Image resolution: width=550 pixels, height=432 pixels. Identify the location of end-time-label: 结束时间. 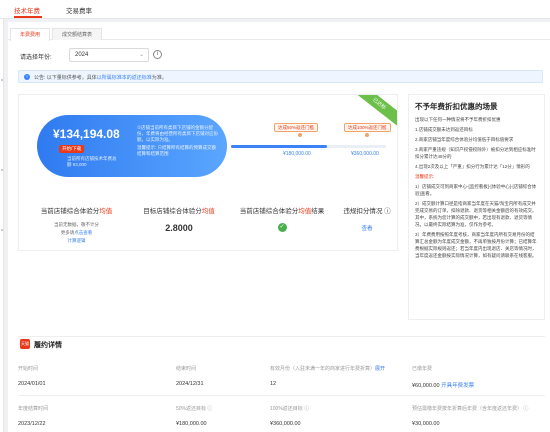
(186, 369).